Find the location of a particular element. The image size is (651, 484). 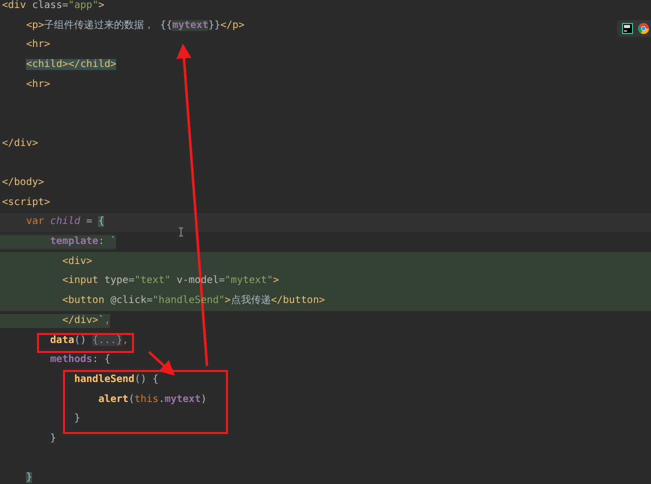

code-line: </body> is located at coordinates (22, 183).